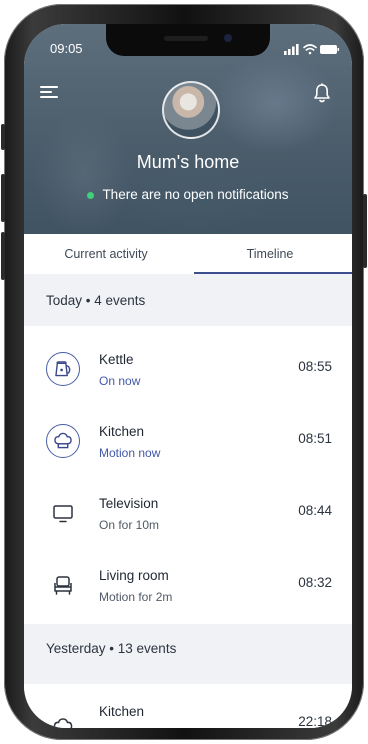  What do you see at coordinates (134, 575) in the screenshot?
I see `event-name: Living room` at bounding box center [134, 575].